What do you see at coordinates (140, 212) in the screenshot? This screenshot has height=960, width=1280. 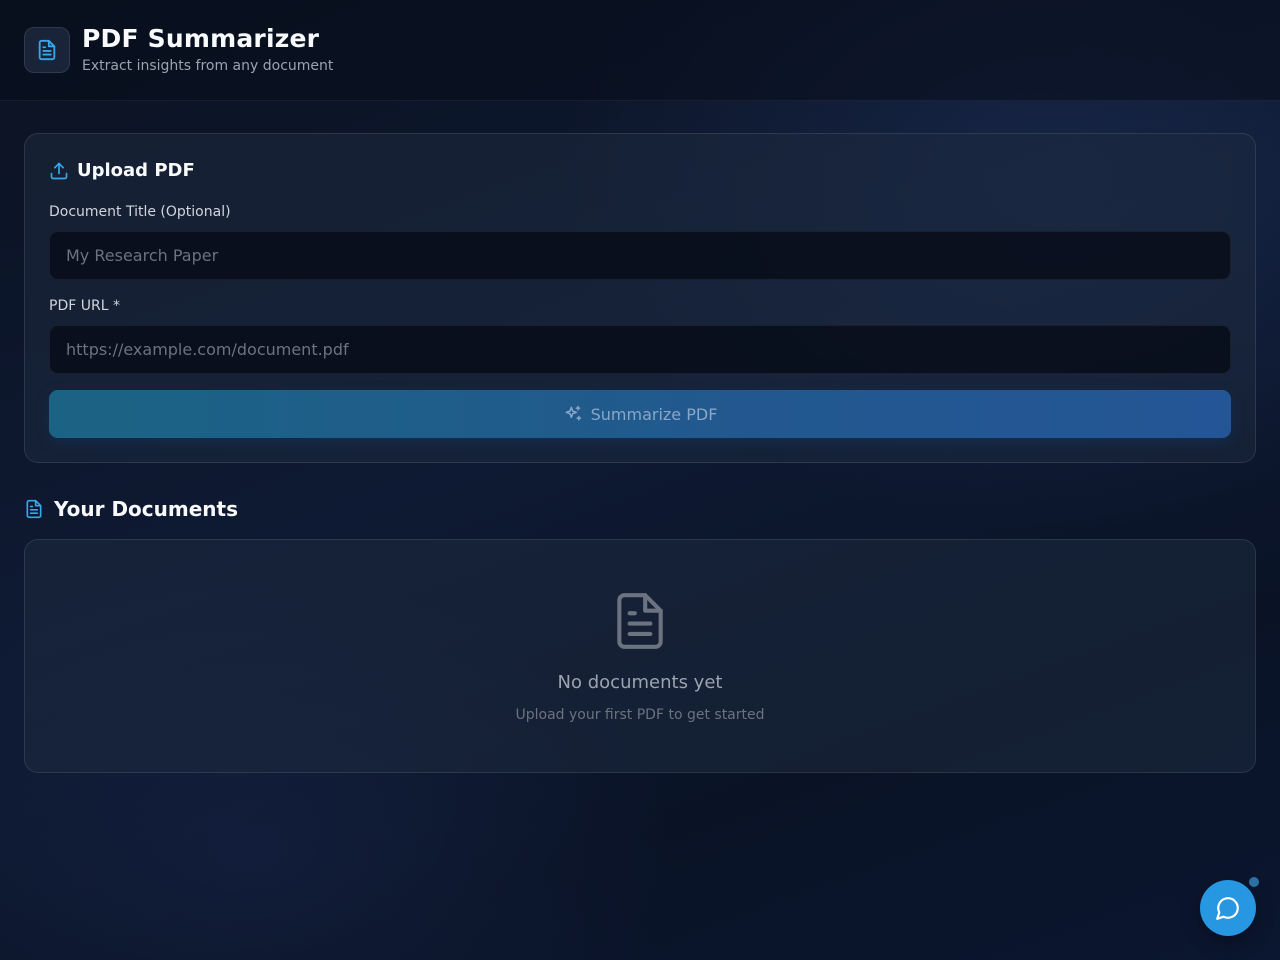 I see `document-title-label: Document Title (Optional)` at bounding box center [140, 212].